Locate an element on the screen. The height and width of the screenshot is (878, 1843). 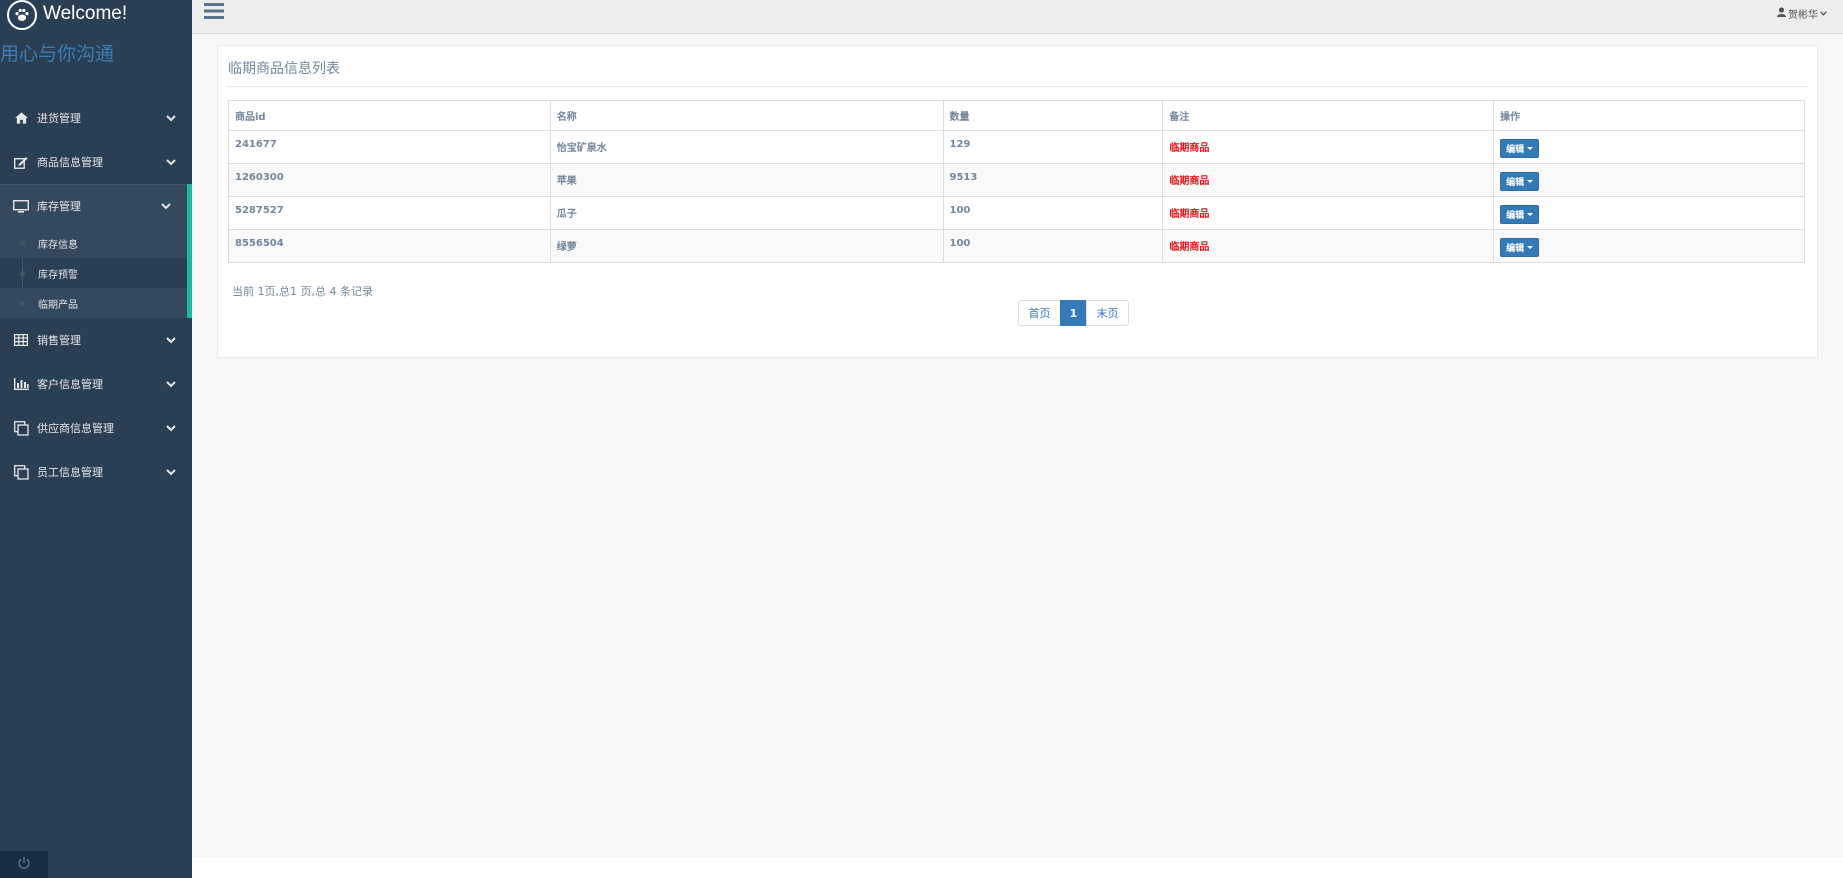
user-name: 贺彬华 is located at coordinates (1803, 15).